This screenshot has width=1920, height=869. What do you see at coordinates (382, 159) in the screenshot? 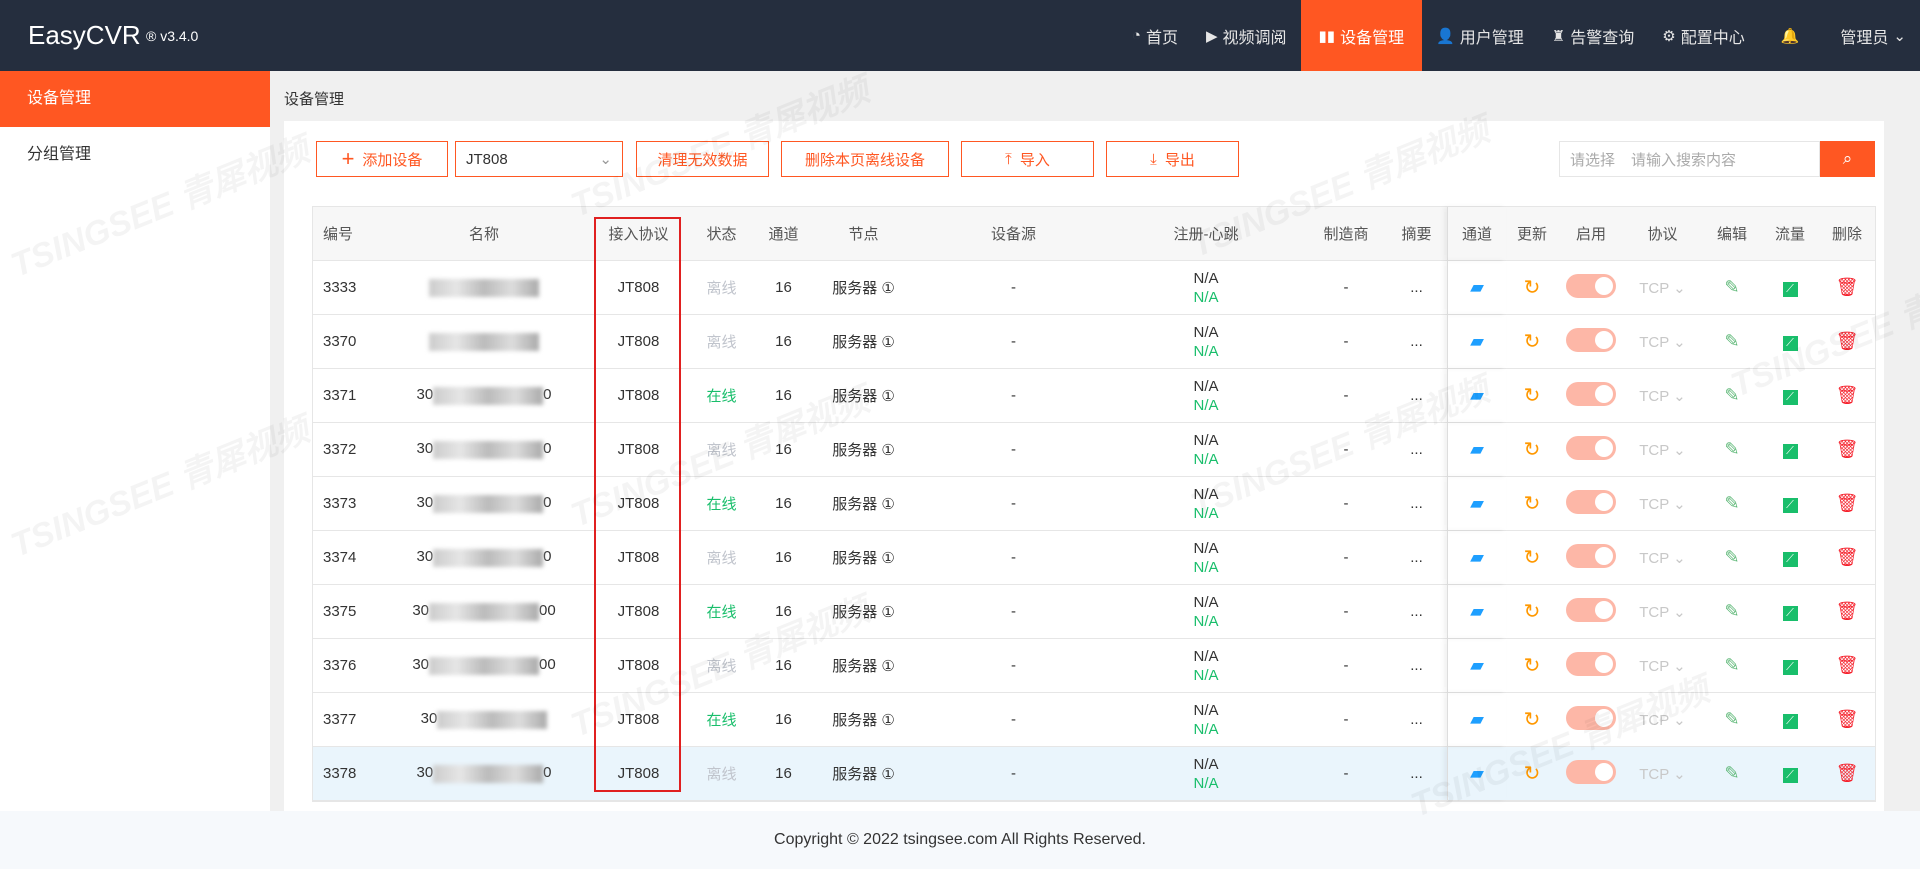
I see `add-device-button: + 添加设备` at bounding box center [382, 159].